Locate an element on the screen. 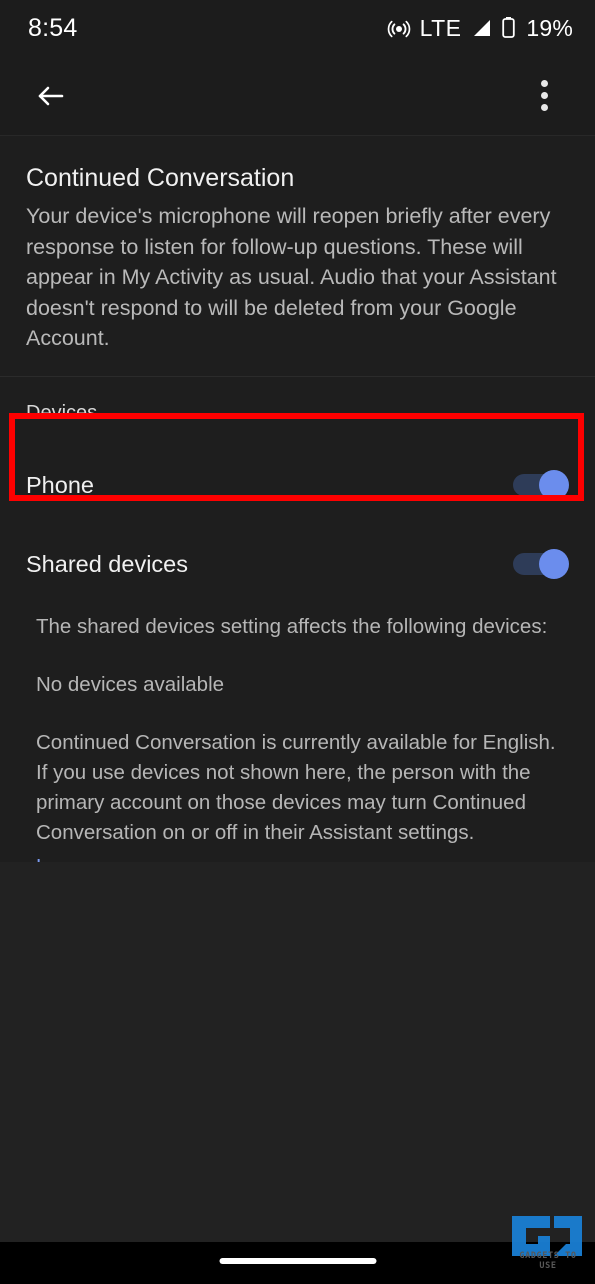 Image resolution: width=595 pixels, height=1284 pixels. watermark-text: GADGETS TO USE is located at coordinates (548, 1261).